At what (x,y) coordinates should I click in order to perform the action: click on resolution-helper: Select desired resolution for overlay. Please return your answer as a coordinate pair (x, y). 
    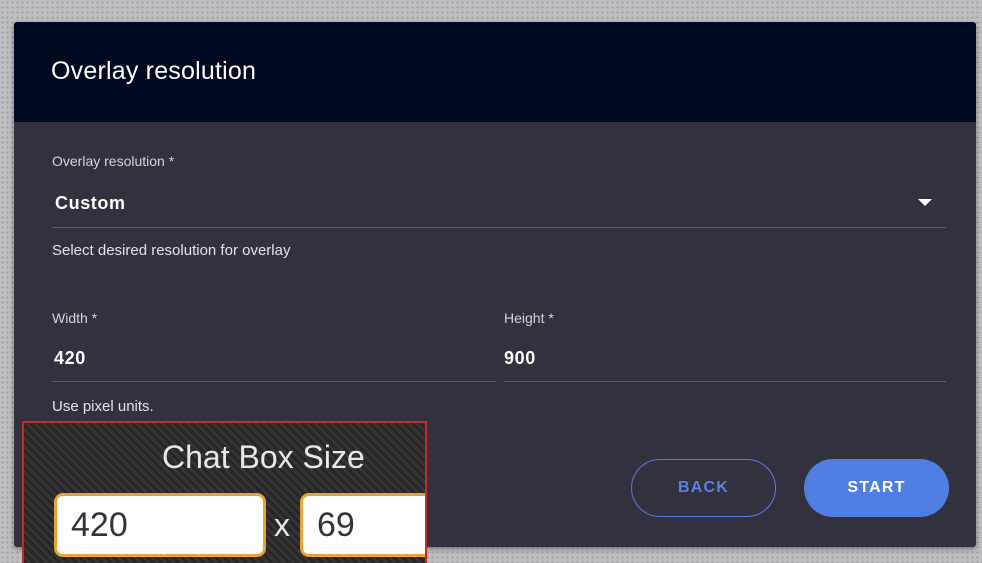
    Looking at the image, I should click on (171, 250).